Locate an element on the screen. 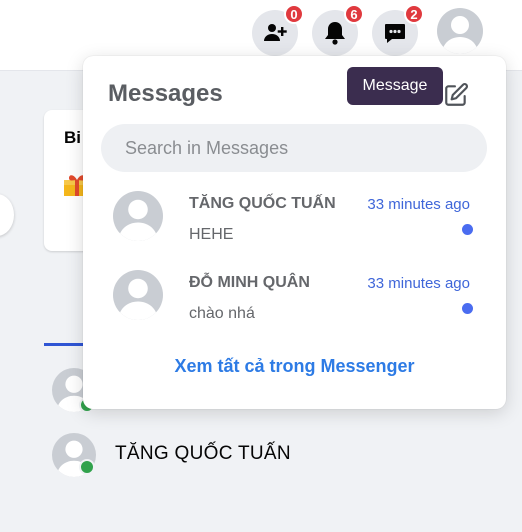  friend-requests-badge: 0 is located at coordinates (294, 14).